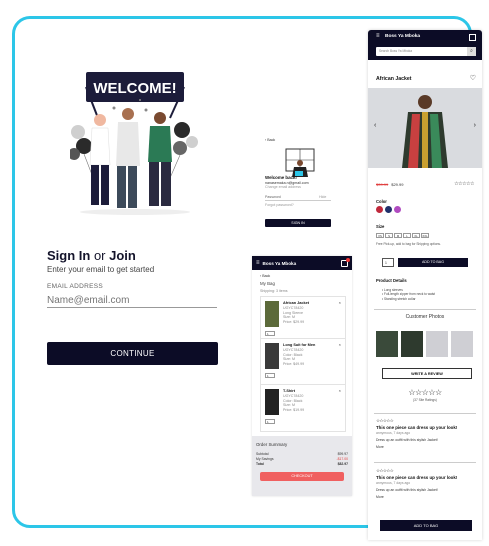 This screenshot has height=546, width=489. Describe the element at coordinates (381, 201) in the screenshot. I see `color-label: Color` at that location.